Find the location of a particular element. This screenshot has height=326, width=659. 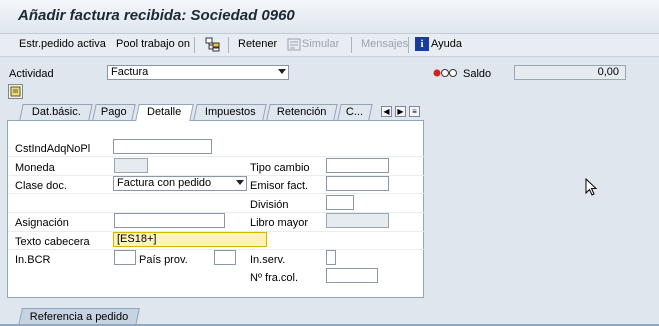

ayuda-button: Ayuda is located at coordinates (446, 44).